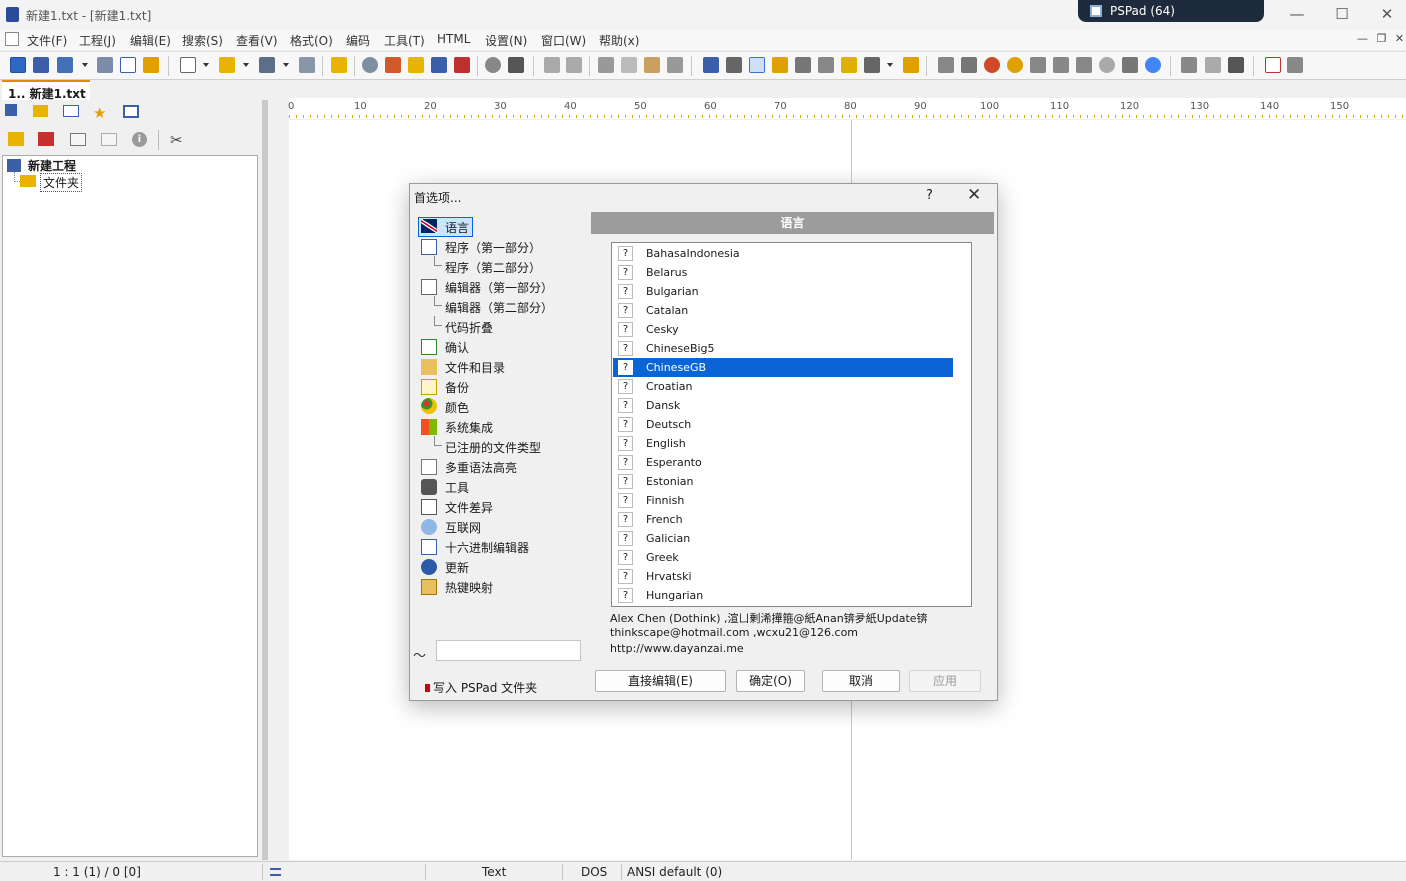 The image size is (1406, 881). Describe the element at coordinates (131, 111) in the screenshot. I see `windows-tab-icon` at that location.